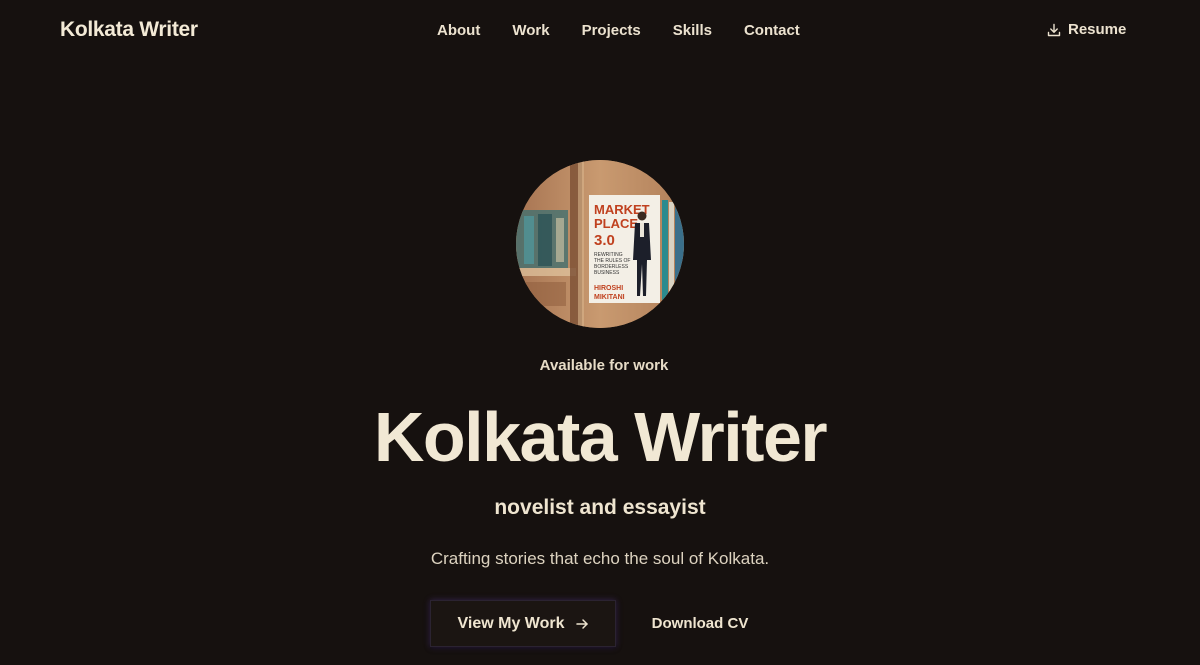 This screenshot has width=1200, height=665. Describe the element at coordinates (611, 30) in the screenshot. I see `nav-link-projects: Projects` at that location.